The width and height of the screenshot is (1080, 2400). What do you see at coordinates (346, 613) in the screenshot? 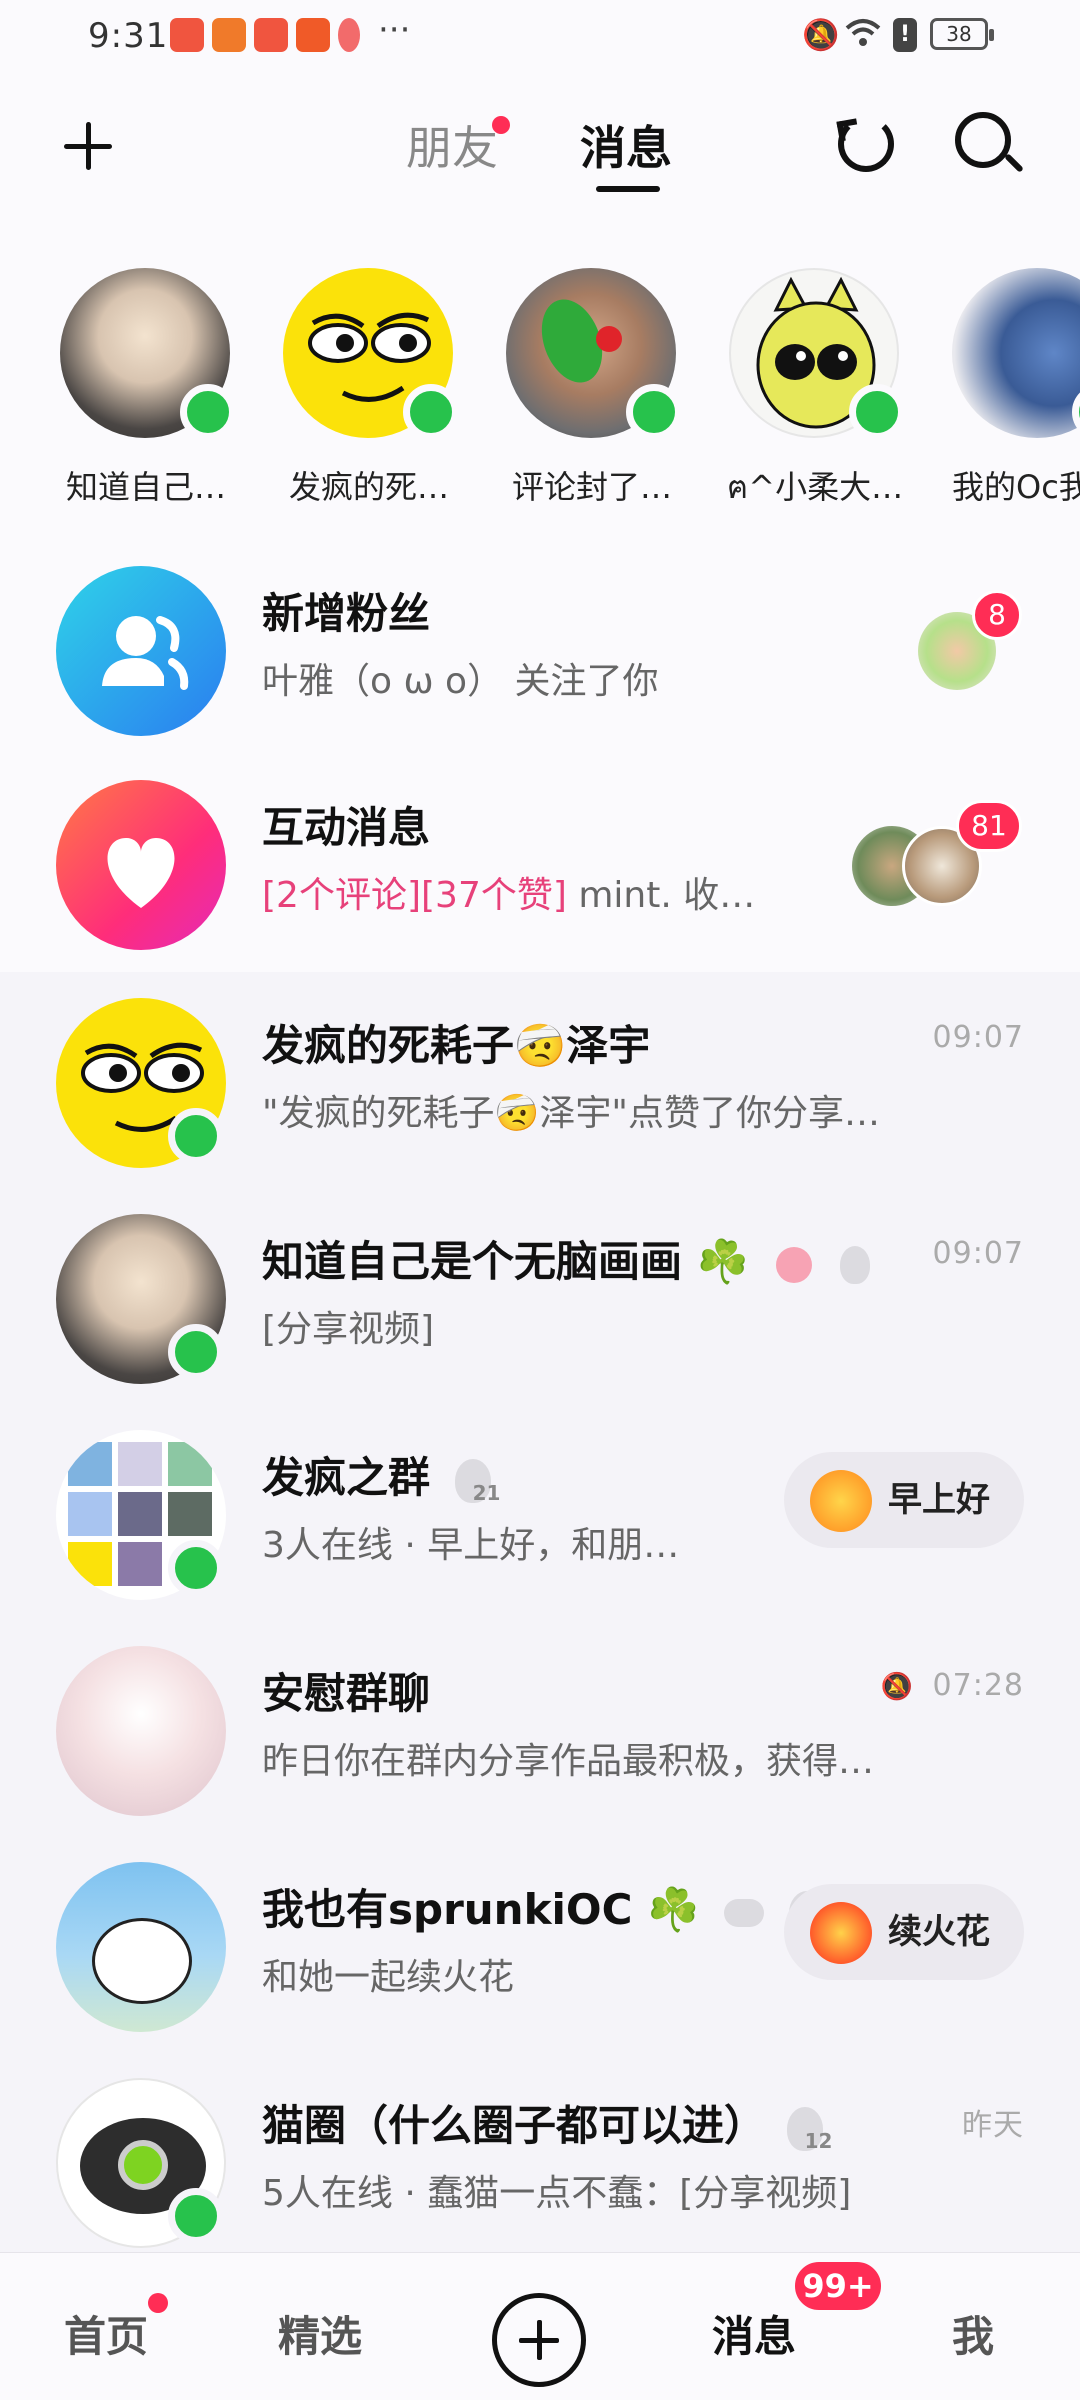
I see `row-title: 新增粉丝` at bounding box center [346, 613].